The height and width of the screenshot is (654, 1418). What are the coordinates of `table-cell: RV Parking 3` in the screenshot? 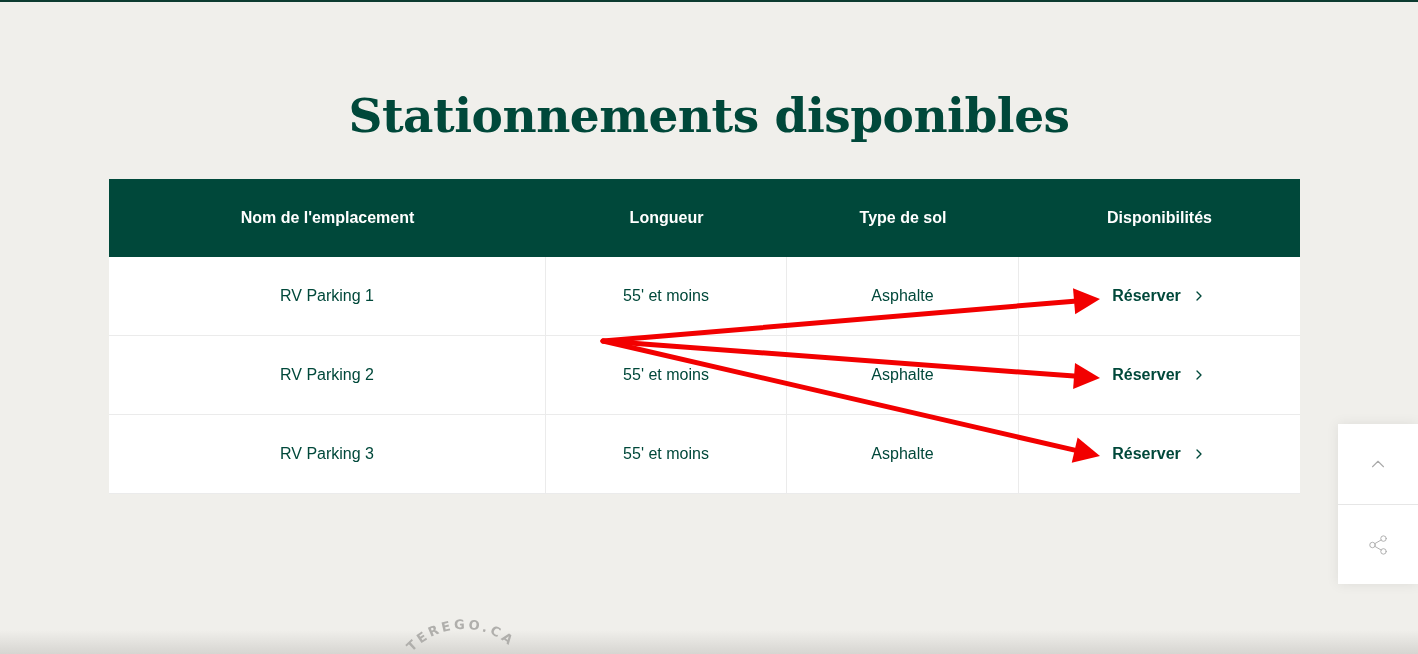 It's located at (327, 454).